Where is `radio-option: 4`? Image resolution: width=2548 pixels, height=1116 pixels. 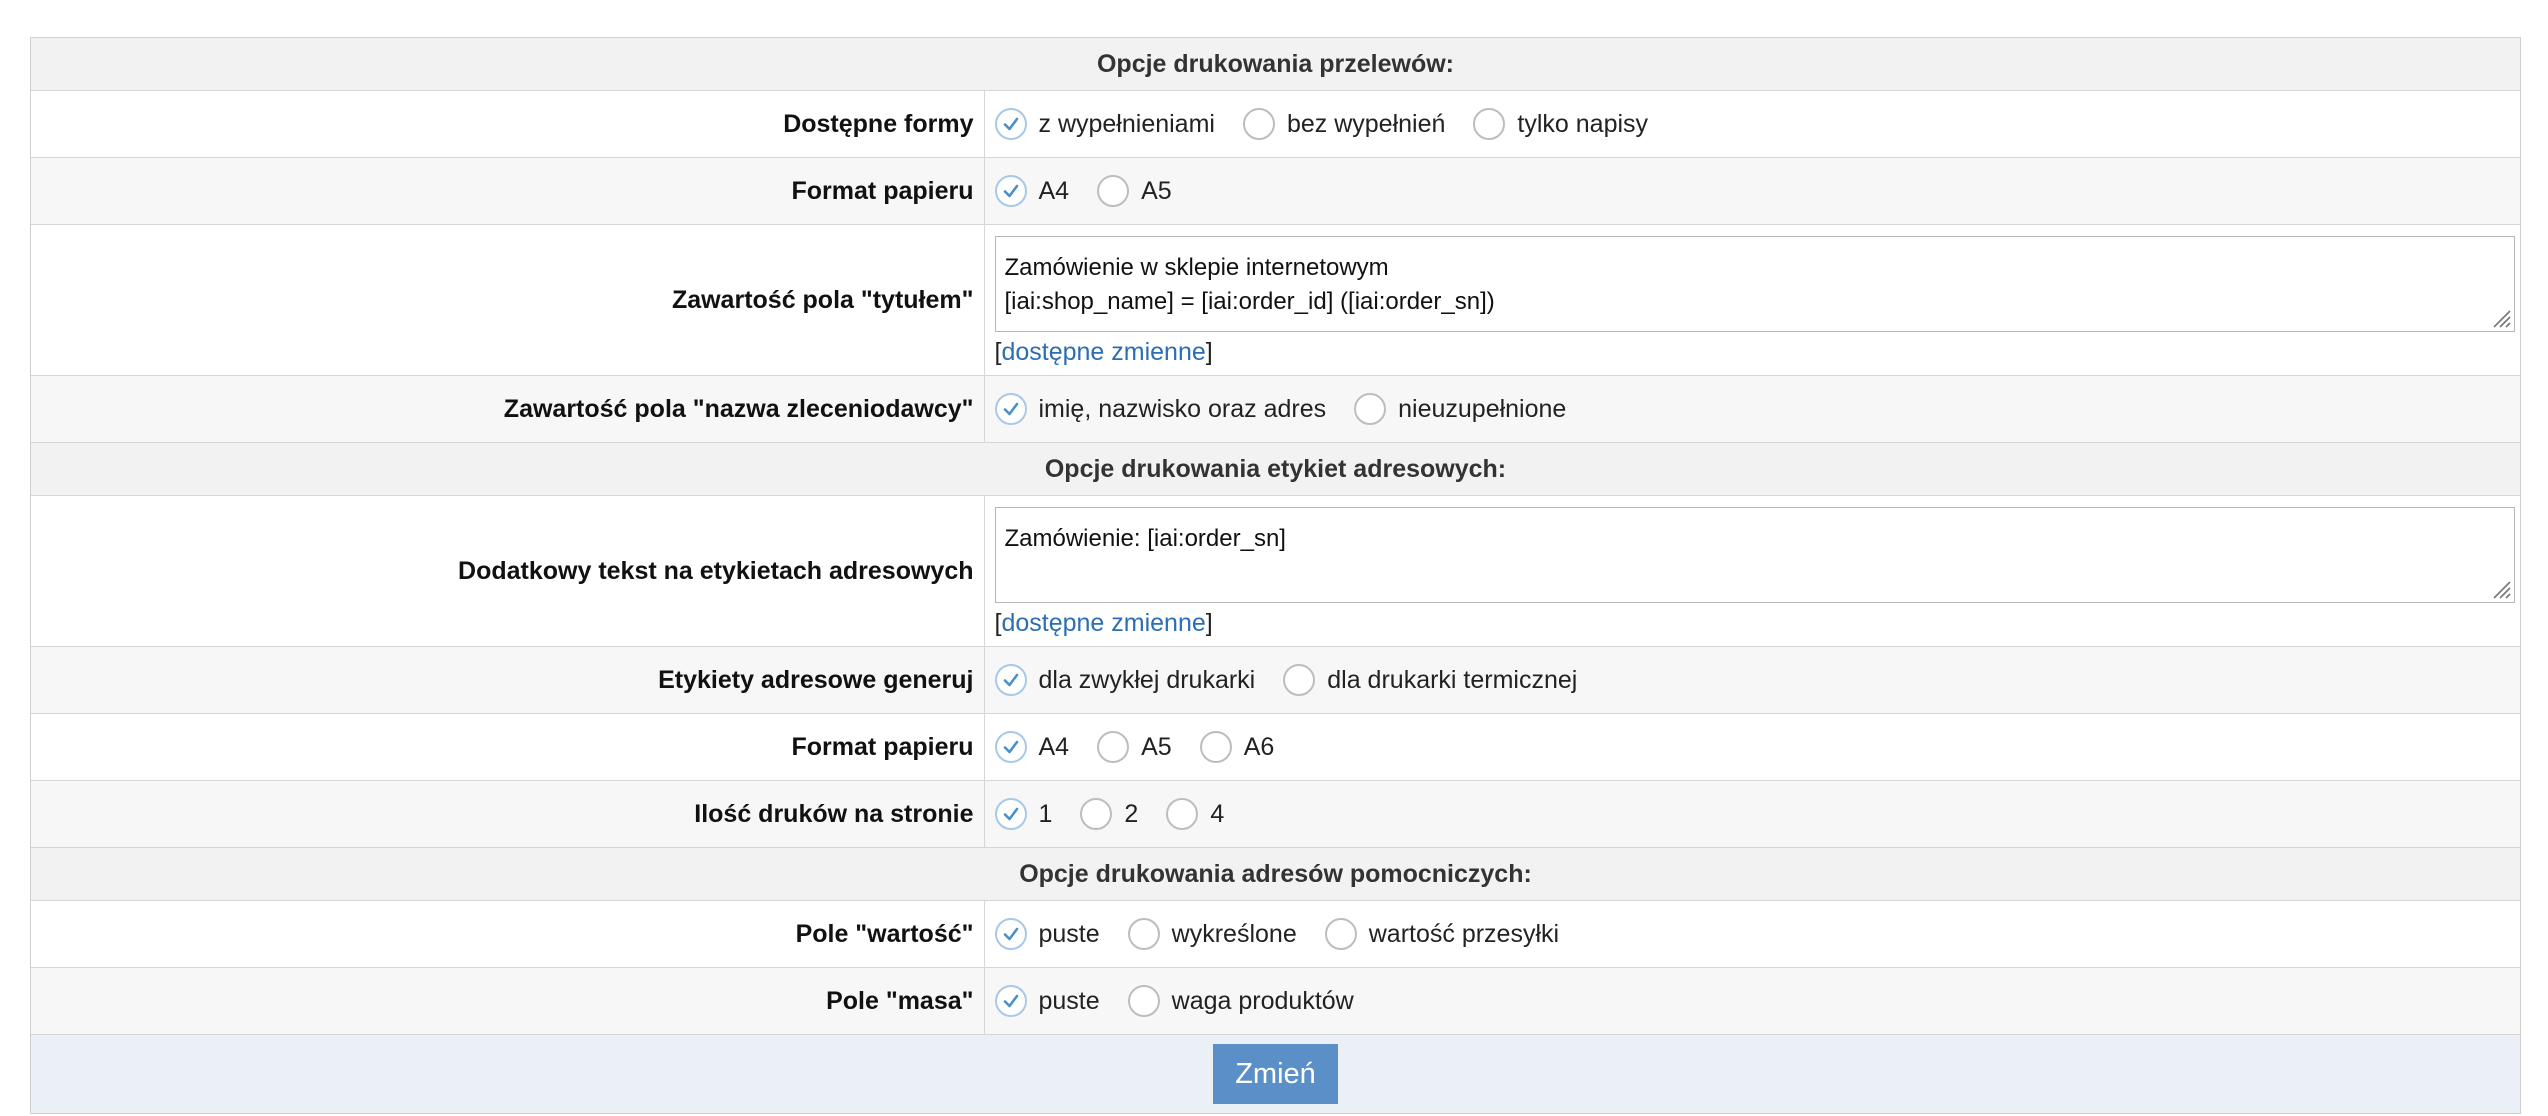
radio-option: 4 is located at coordinates (1195, 814).